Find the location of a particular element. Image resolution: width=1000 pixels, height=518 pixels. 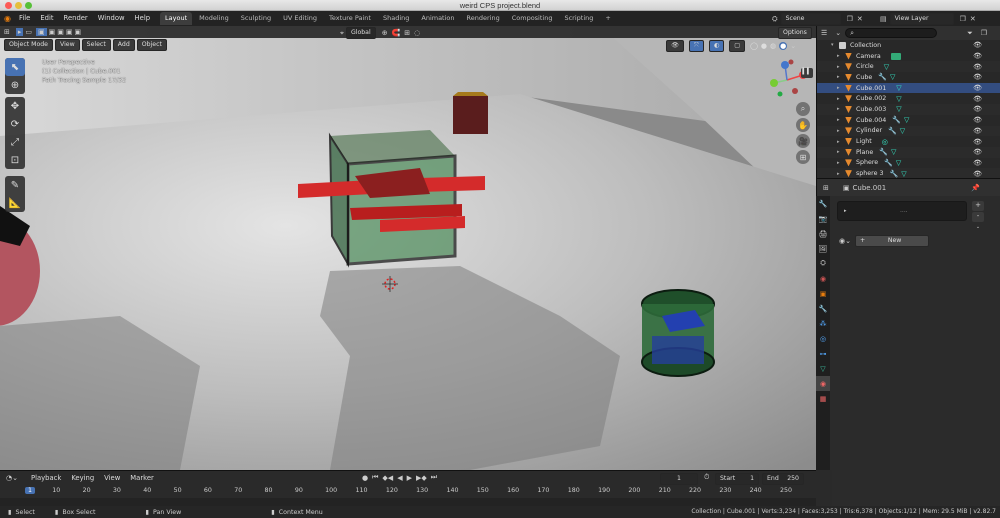

data-tab-icon: ▽ is located at coordinates (823, 368).